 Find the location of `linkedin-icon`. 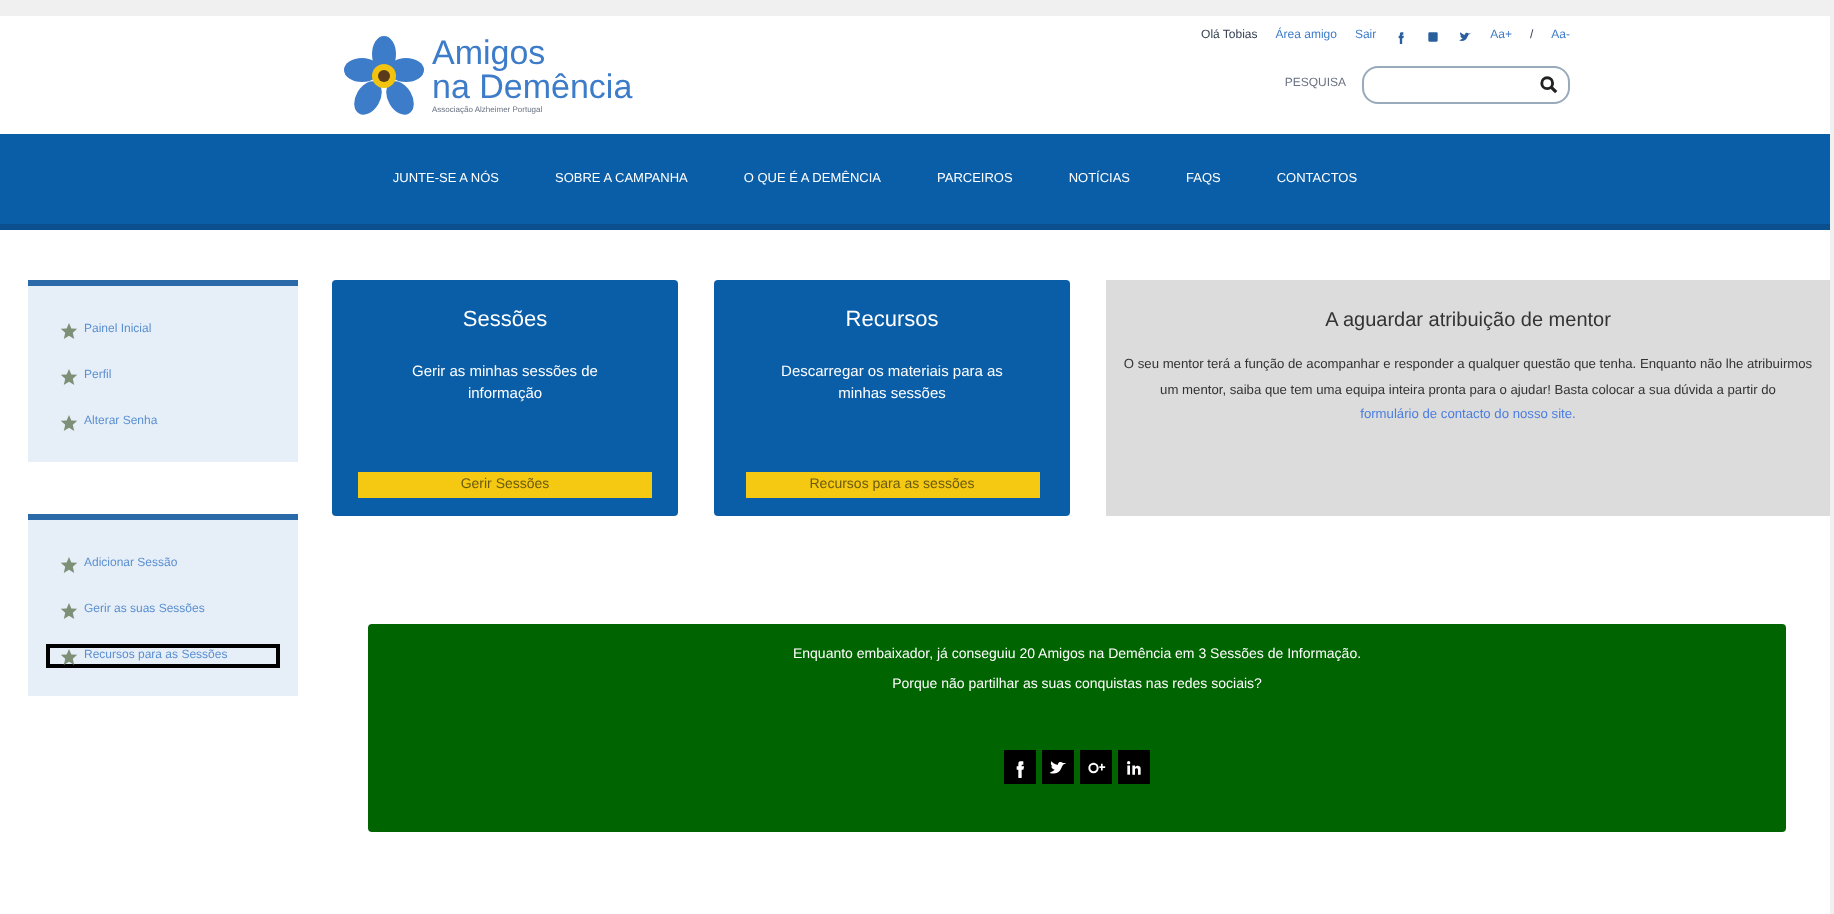

linkedin-icon is located at coordinates (1134, 767).